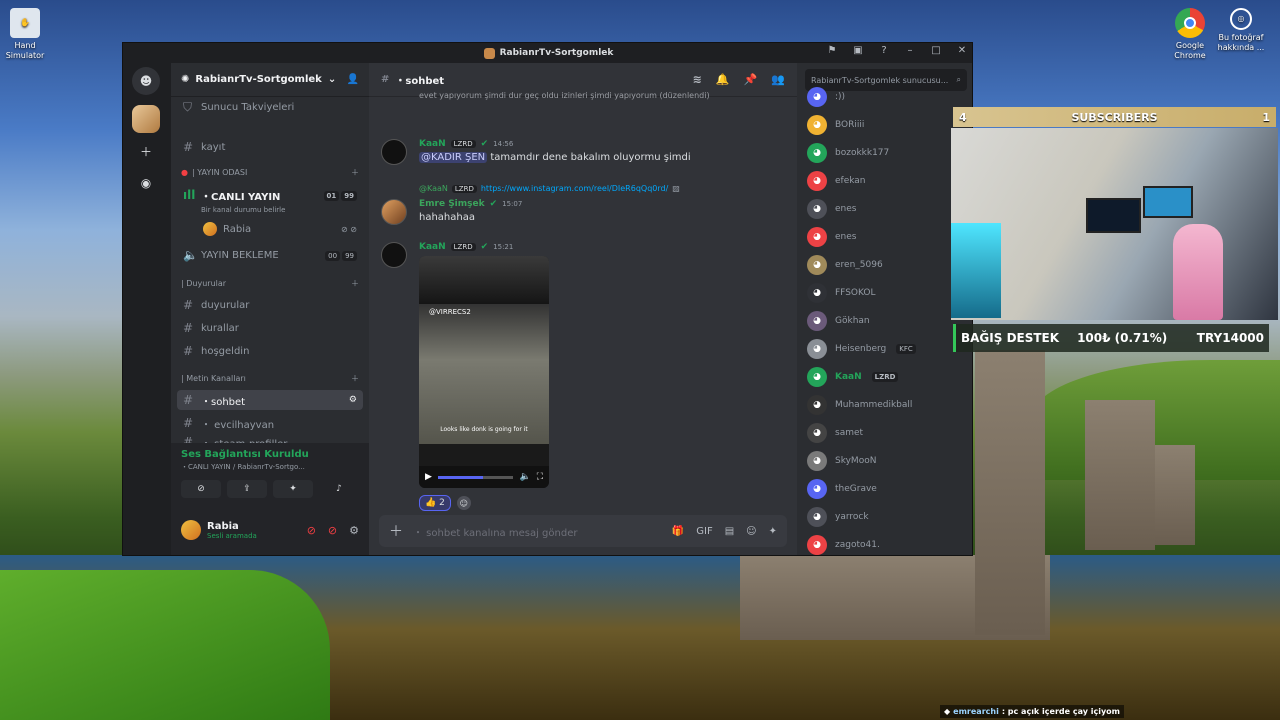 The width and height of the screenshot is (1280, 720). What do you see at coordinates (723, 79) in the screenshot?
I see `bell-icon: 🔔` at bounding box center [723, 79].